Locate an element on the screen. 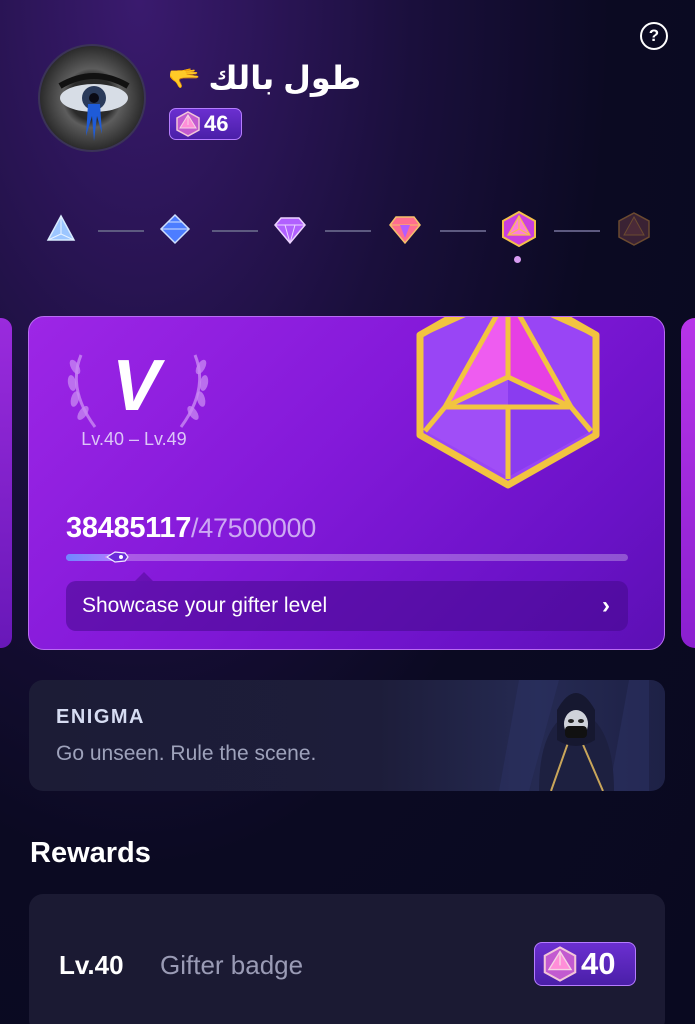 The image size is (695, 1024). progress-current: 38485117 is located at coordinates (129, 528).